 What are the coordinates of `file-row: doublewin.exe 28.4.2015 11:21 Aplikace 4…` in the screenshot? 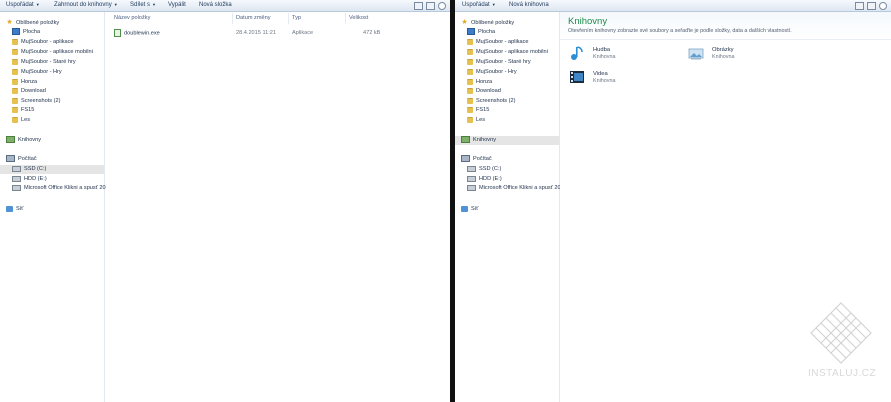 It's located at (254, 33).